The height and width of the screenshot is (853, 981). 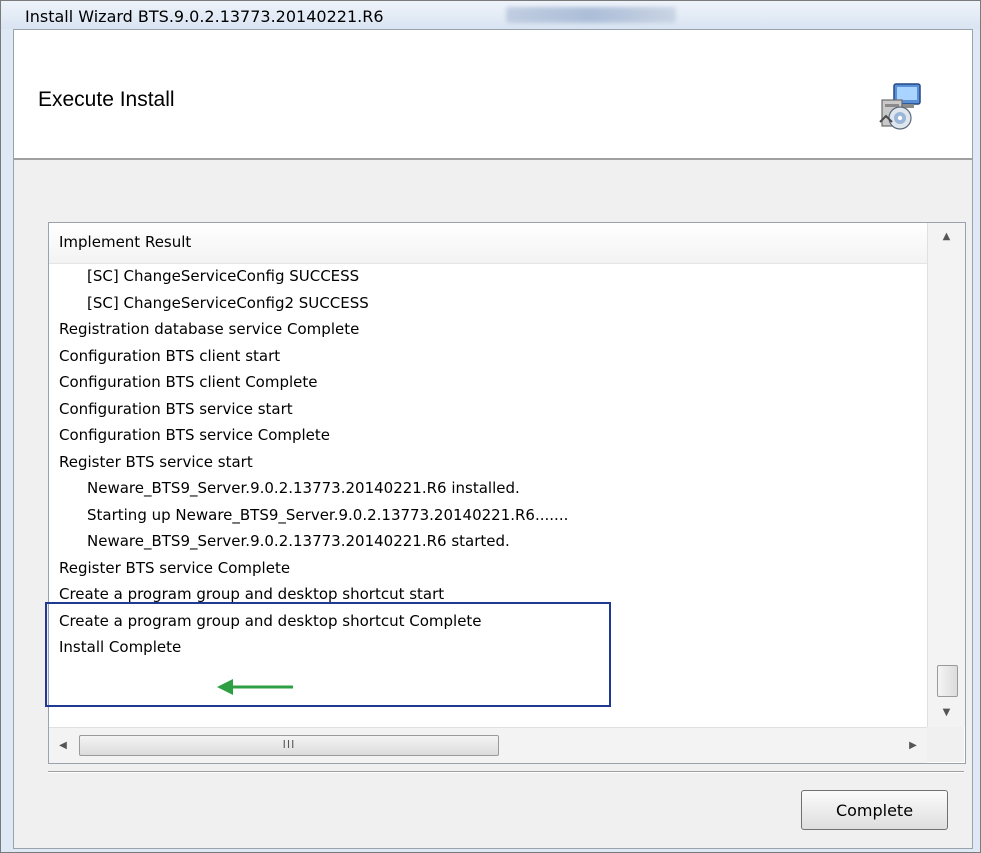 I want to click on scroll-left-arrow-icon: ◀, so click(x=63, y=745).